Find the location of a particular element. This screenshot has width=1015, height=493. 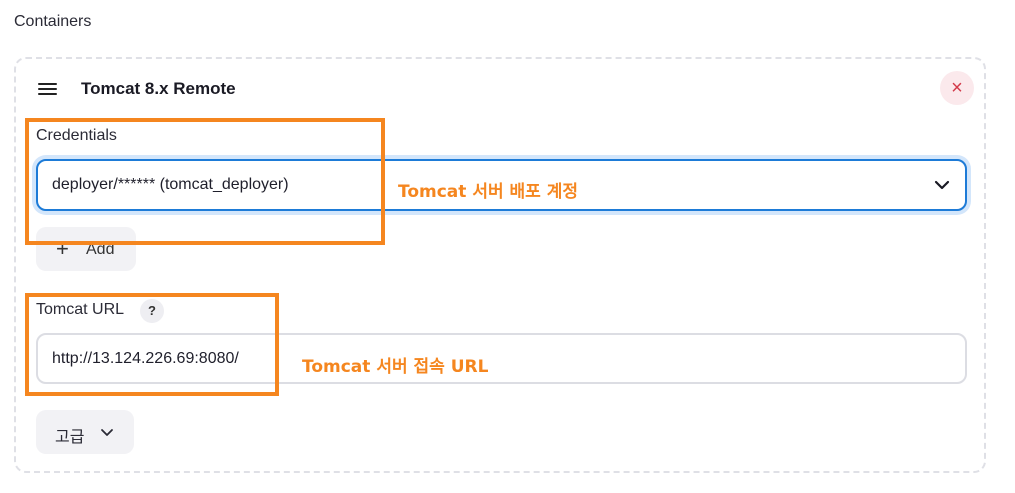

advanced-button: 고급 is located at coordinates (85, 432).